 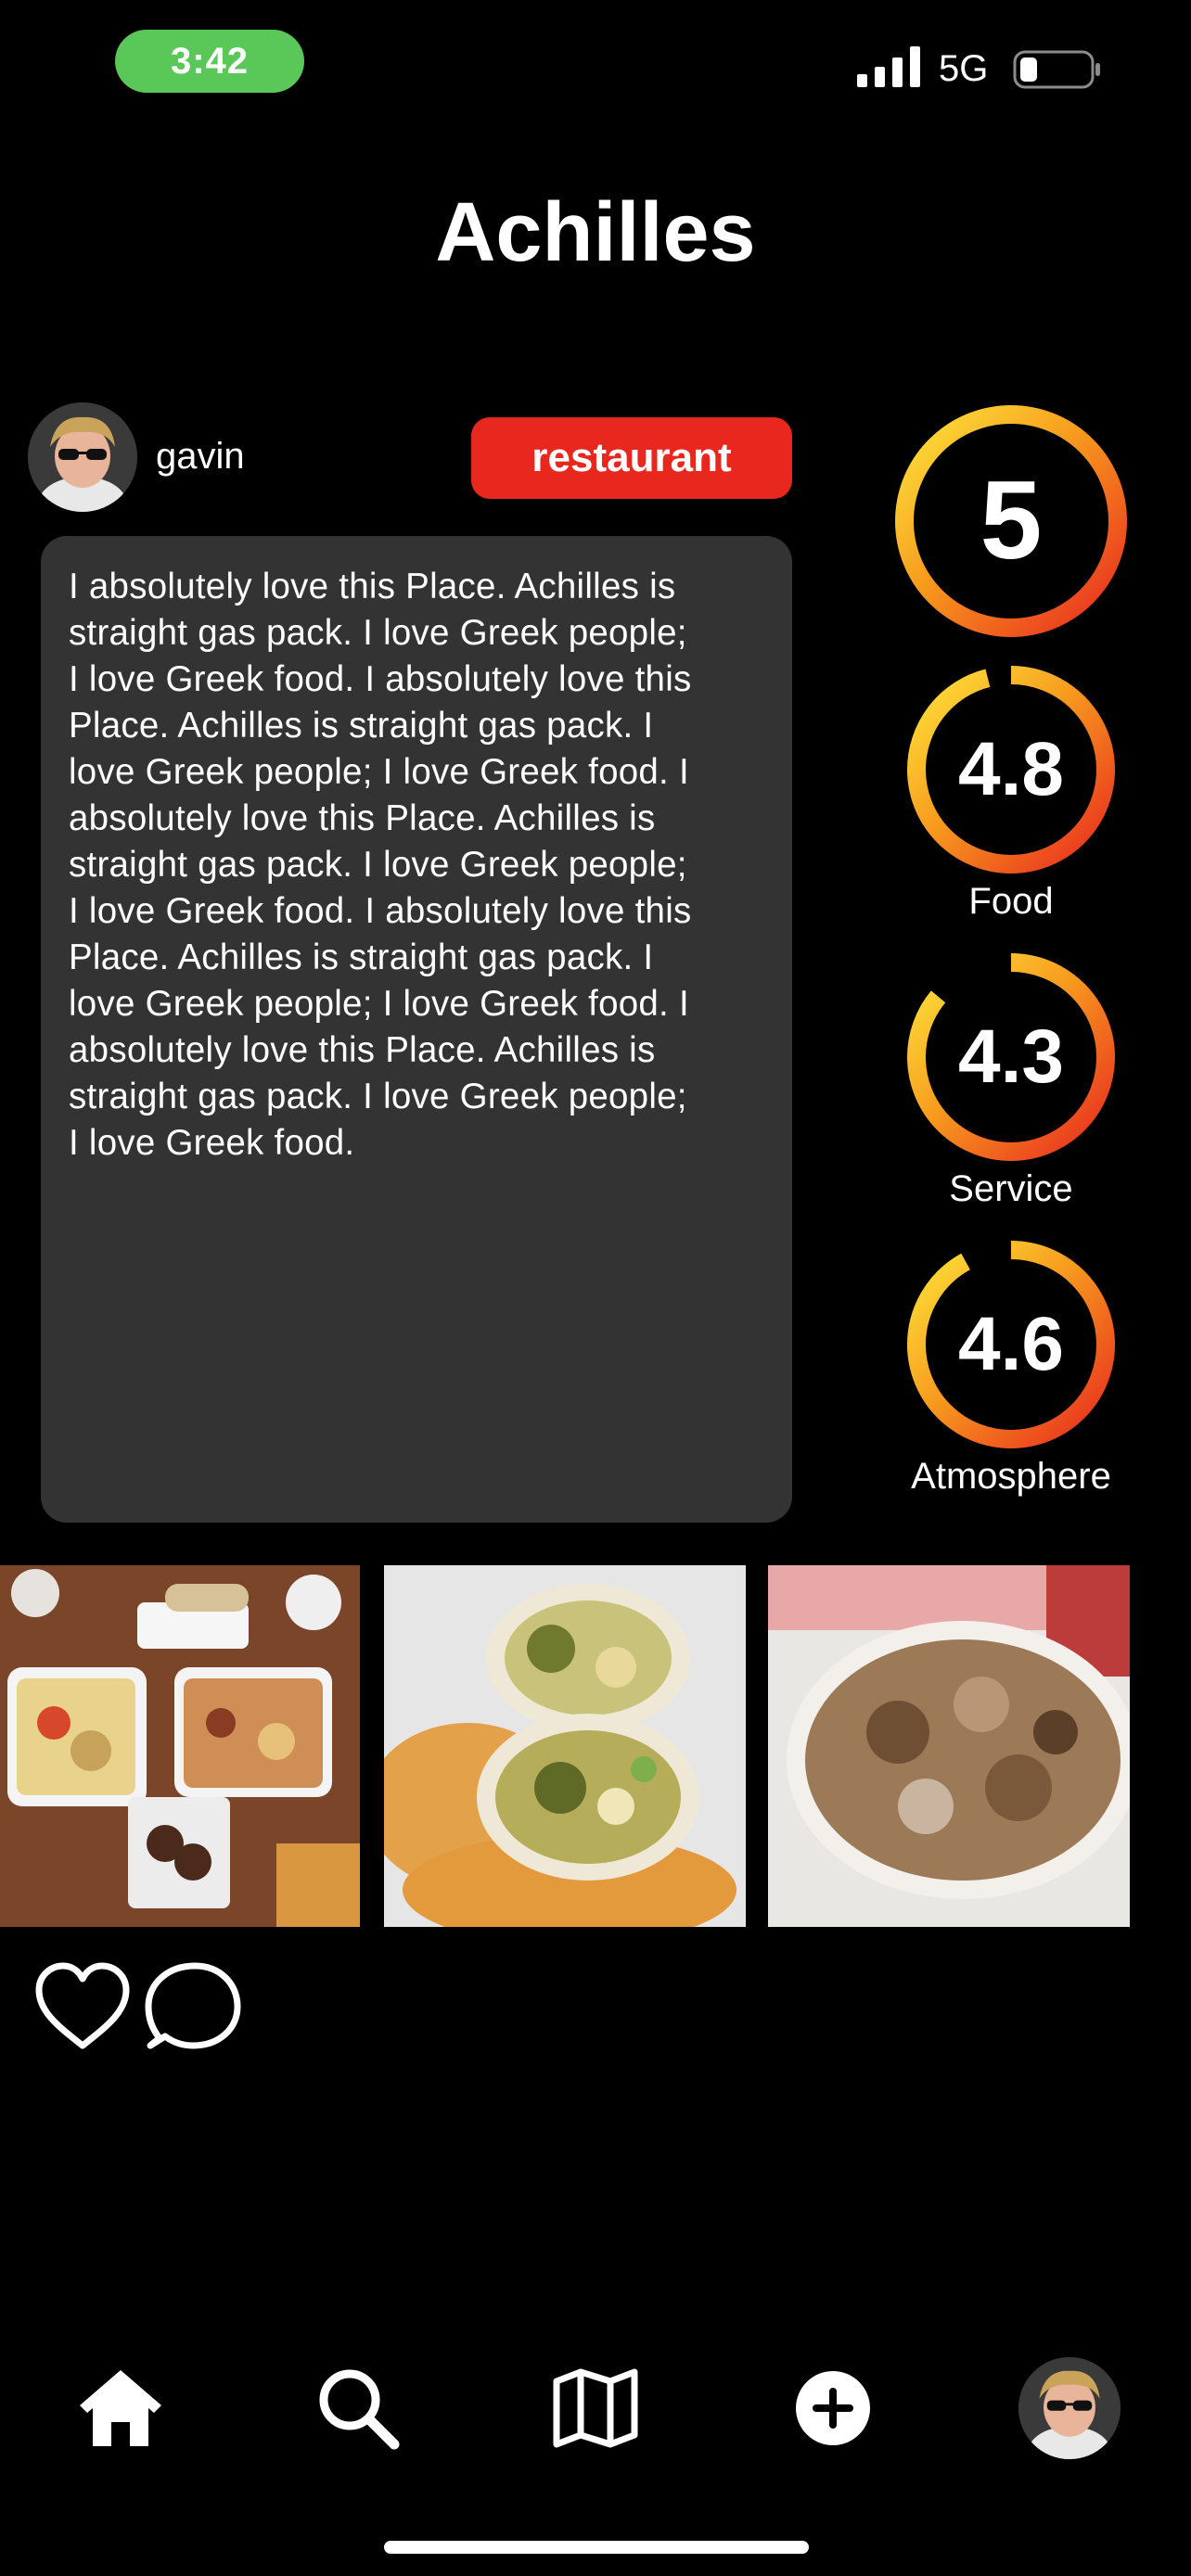 What do you see at coordinates (597, 2547) in the screenshot?
I see `home-indicator` at bounding box center [597, 2547].